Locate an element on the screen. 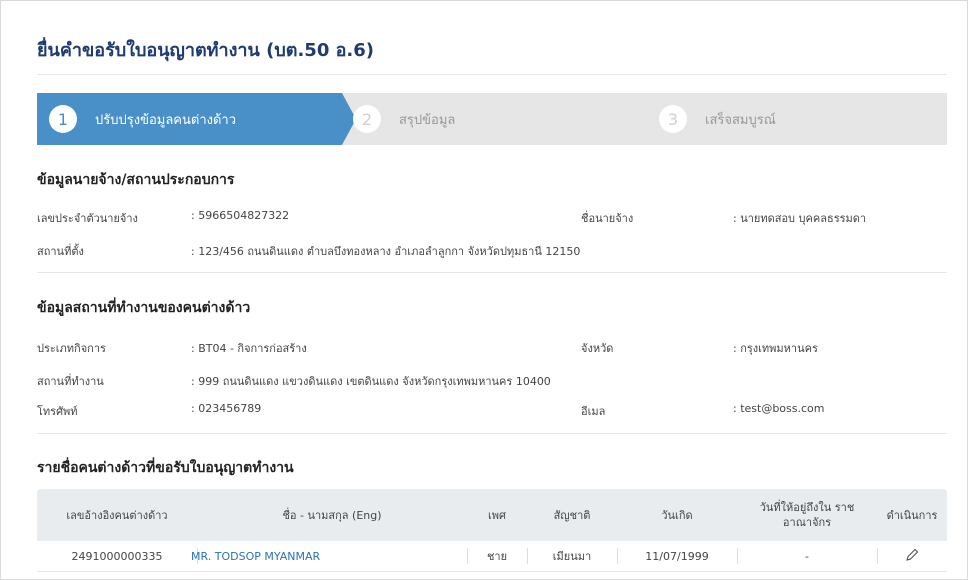 The image size is (968, 580). business-type-value: : BT04 - กิจการก่อสร้าง is located at coordinates (249, 348).